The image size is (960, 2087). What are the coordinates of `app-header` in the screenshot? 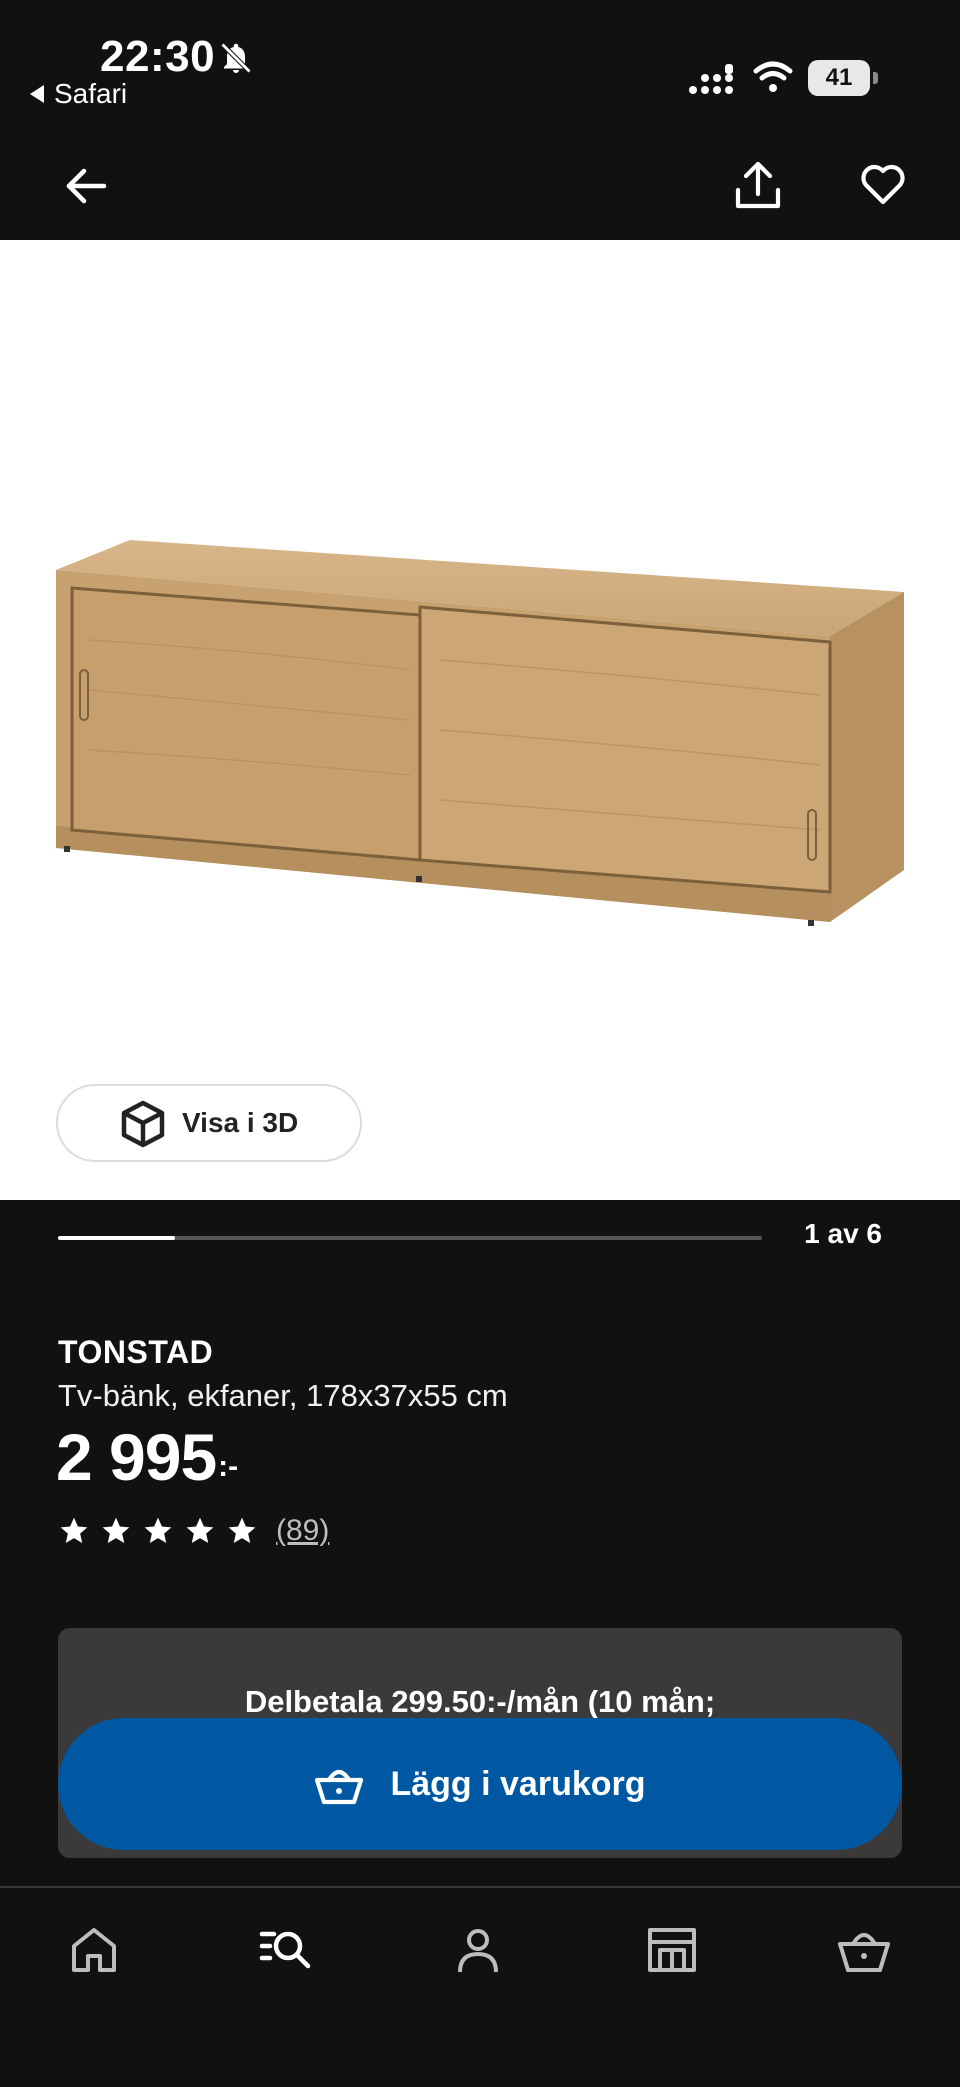 It's located at (480, 185).